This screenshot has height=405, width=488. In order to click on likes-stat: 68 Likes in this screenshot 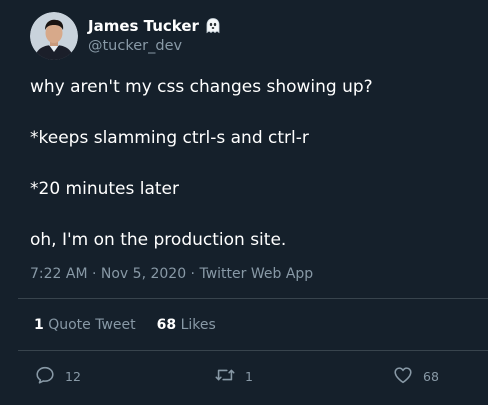, I will do `click(186, 325)`.